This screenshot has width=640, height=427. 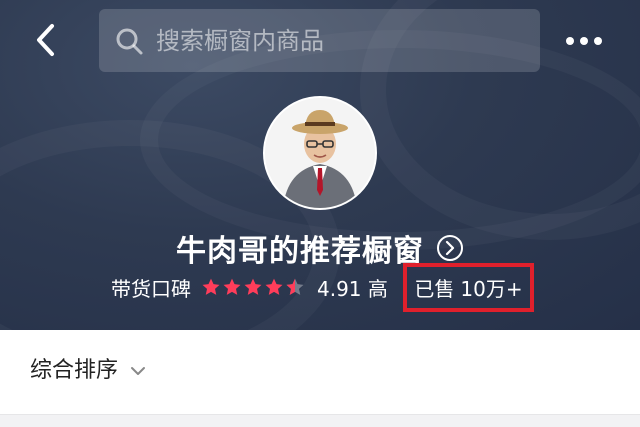 I want to click on back-button, so click(x=46, y=40).